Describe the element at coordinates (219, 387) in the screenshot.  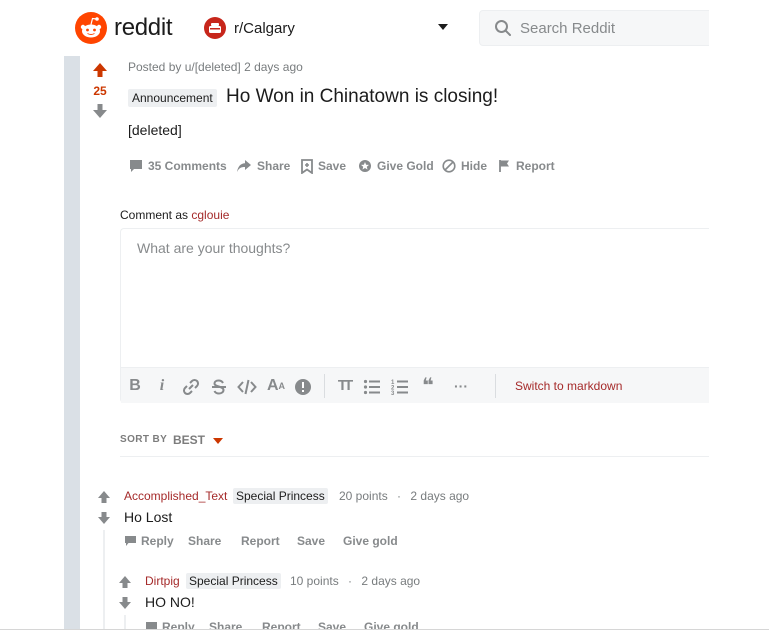
I see `strikethrough-icon` at that location.